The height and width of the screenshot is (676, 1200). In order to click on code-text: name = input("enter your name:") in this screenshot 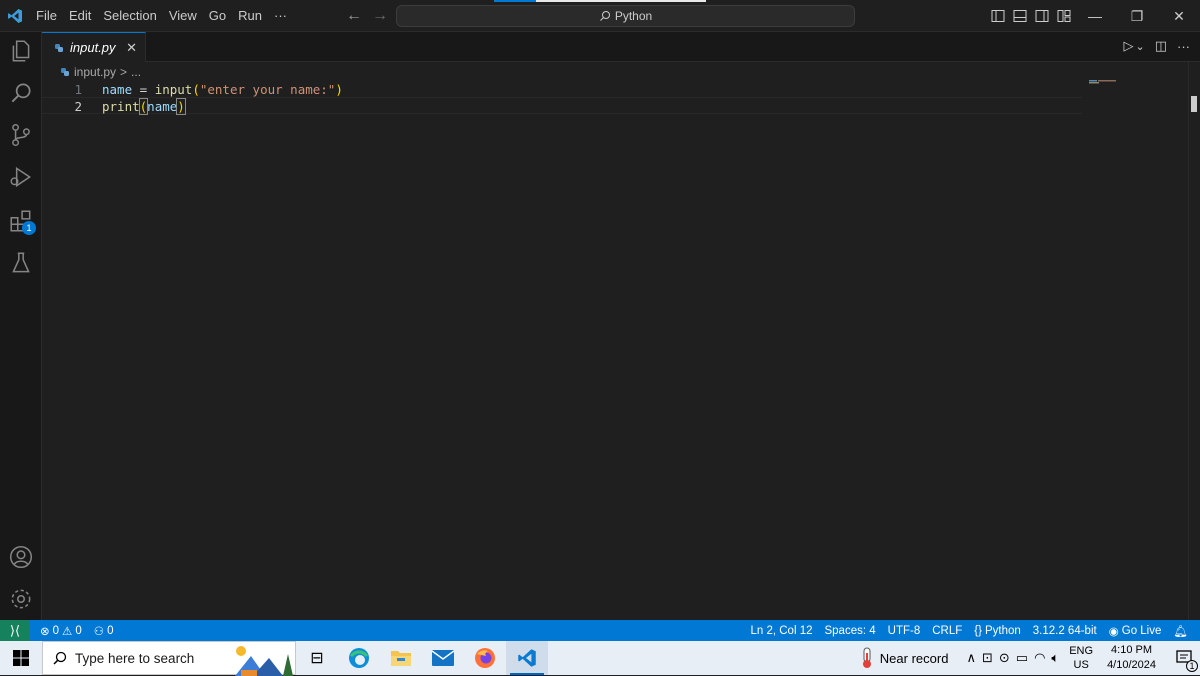, I will do `click(222, 89)`.